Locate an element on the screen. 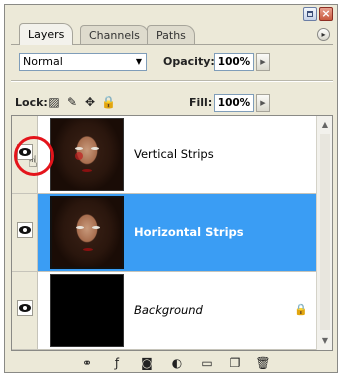 This screenshot has height=377, width=342. vertical-scrollbar: ▲ ▼ is located at coordinates (324, 233).